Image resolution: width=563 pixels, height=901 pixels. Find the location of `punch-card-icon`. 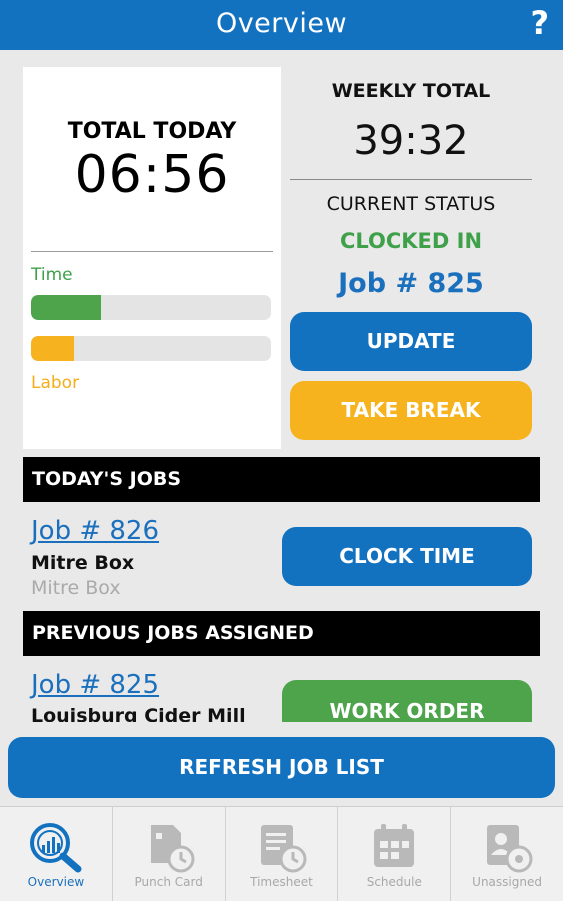

punch-card-icon is located at coordinates (172, 849).